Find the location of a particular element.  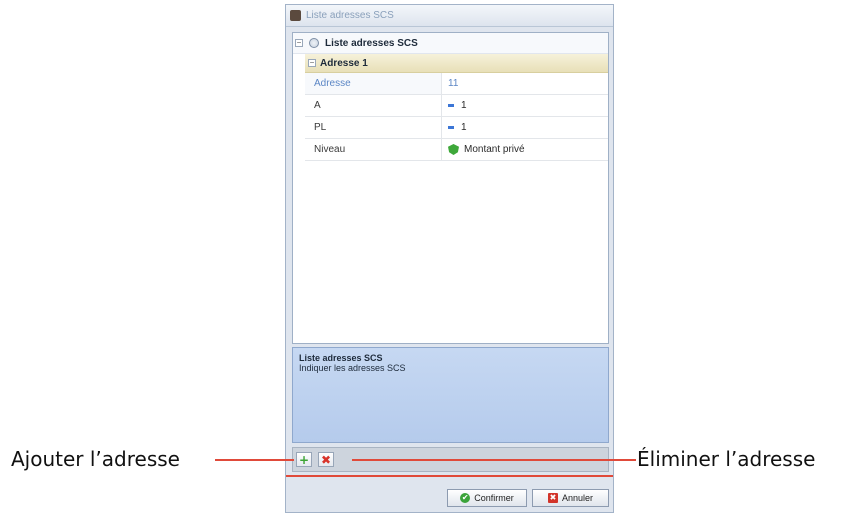

property-name: PL is located at coordinates (373, 127).